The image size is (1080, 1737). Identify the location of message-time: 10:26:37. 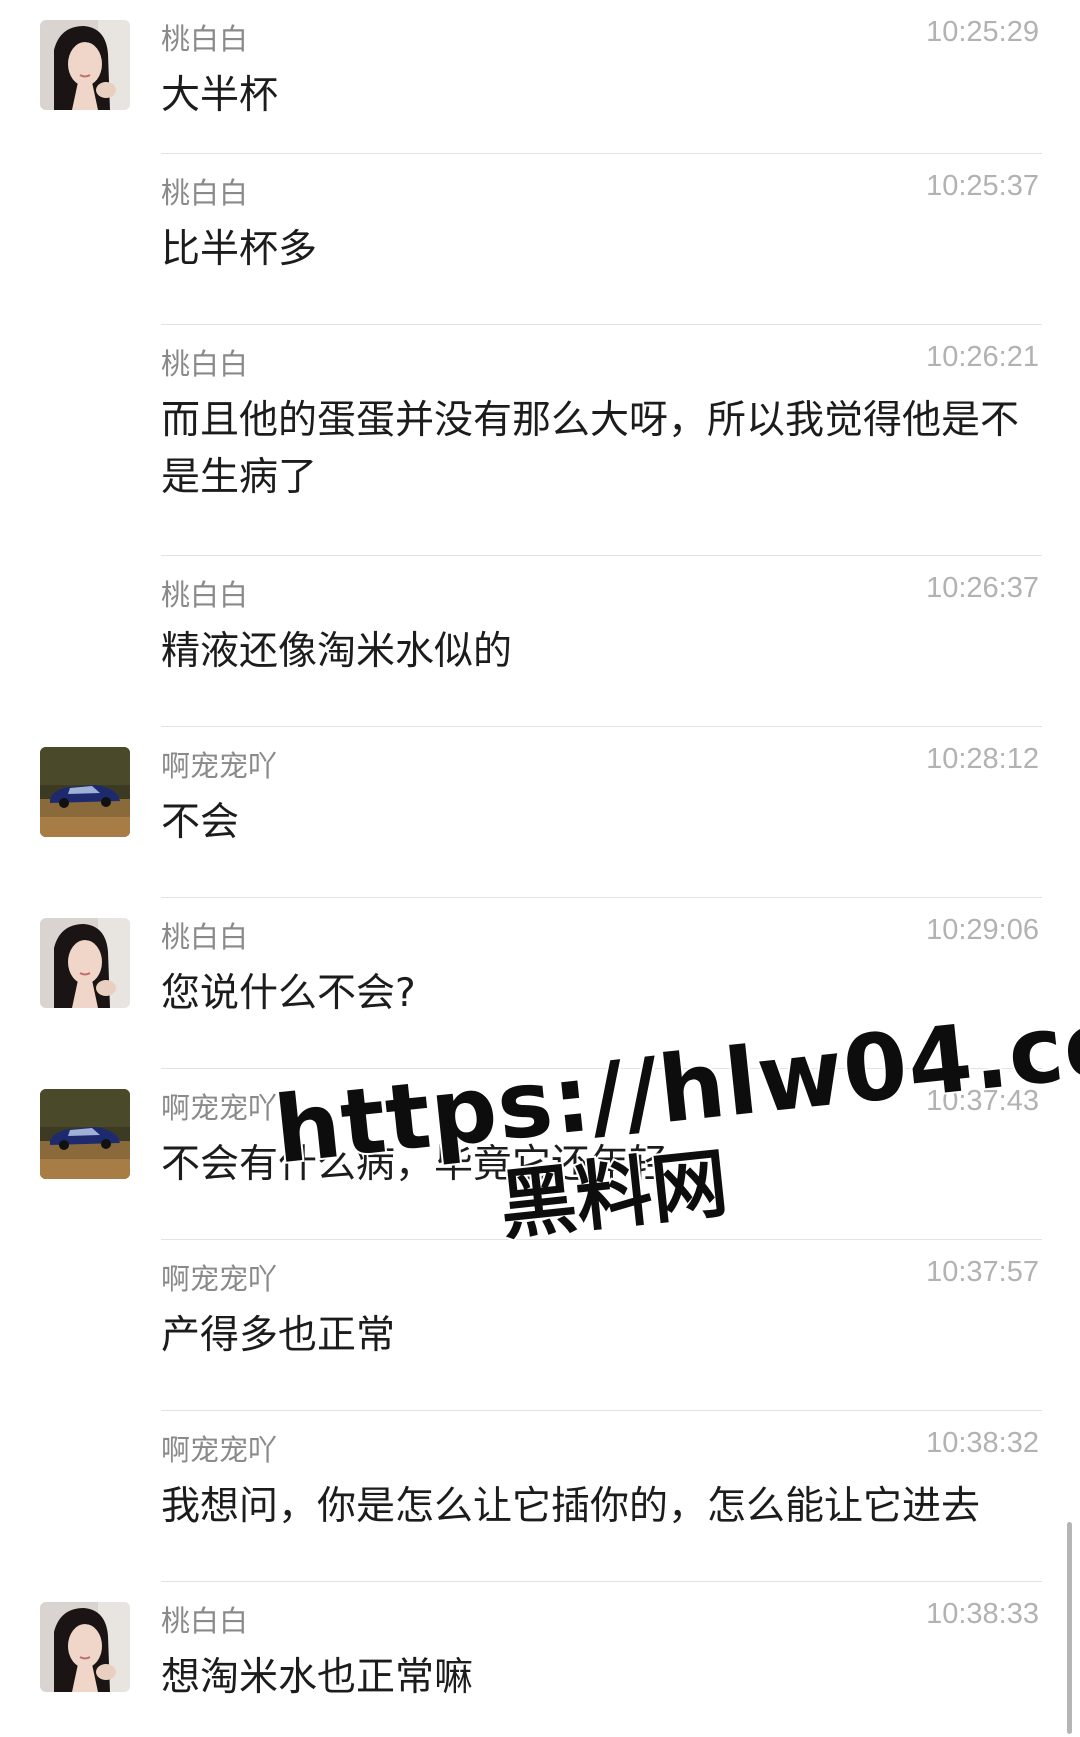
(982, 588).